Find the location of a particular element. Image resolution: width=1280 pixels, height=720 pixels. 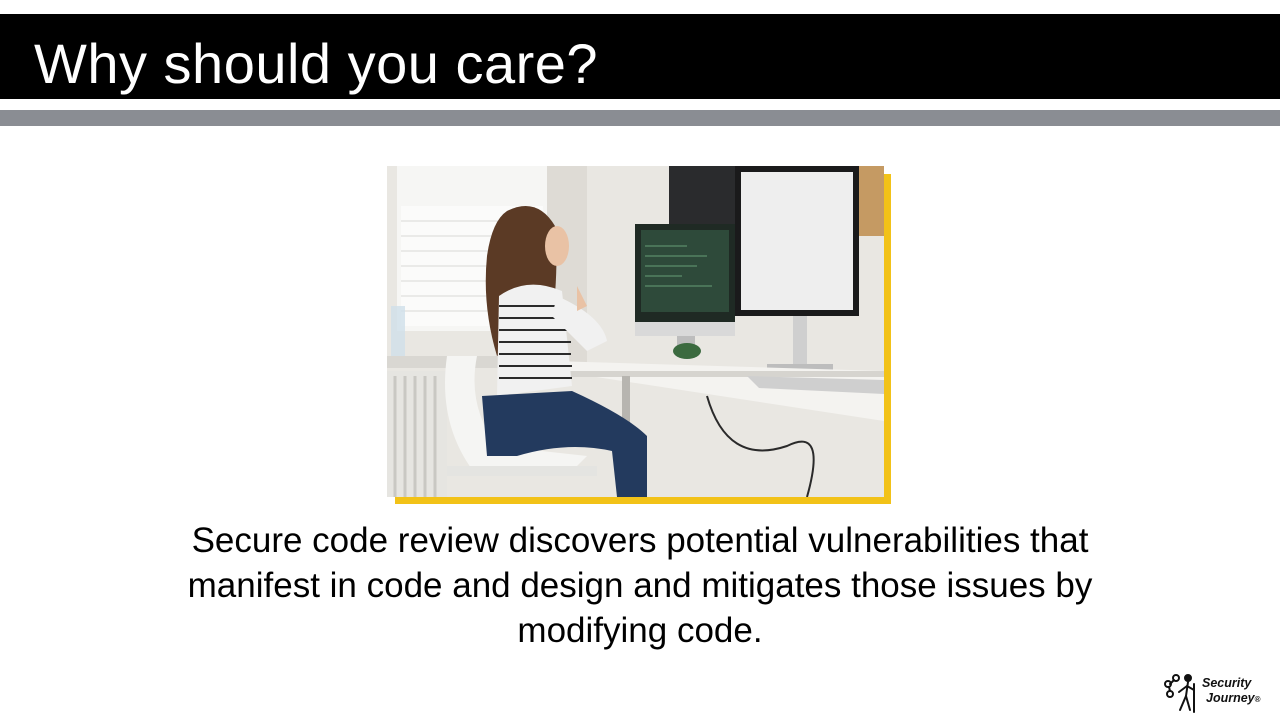

security-journey-logo: Security Journey® is located at coordinates (1214, 694).